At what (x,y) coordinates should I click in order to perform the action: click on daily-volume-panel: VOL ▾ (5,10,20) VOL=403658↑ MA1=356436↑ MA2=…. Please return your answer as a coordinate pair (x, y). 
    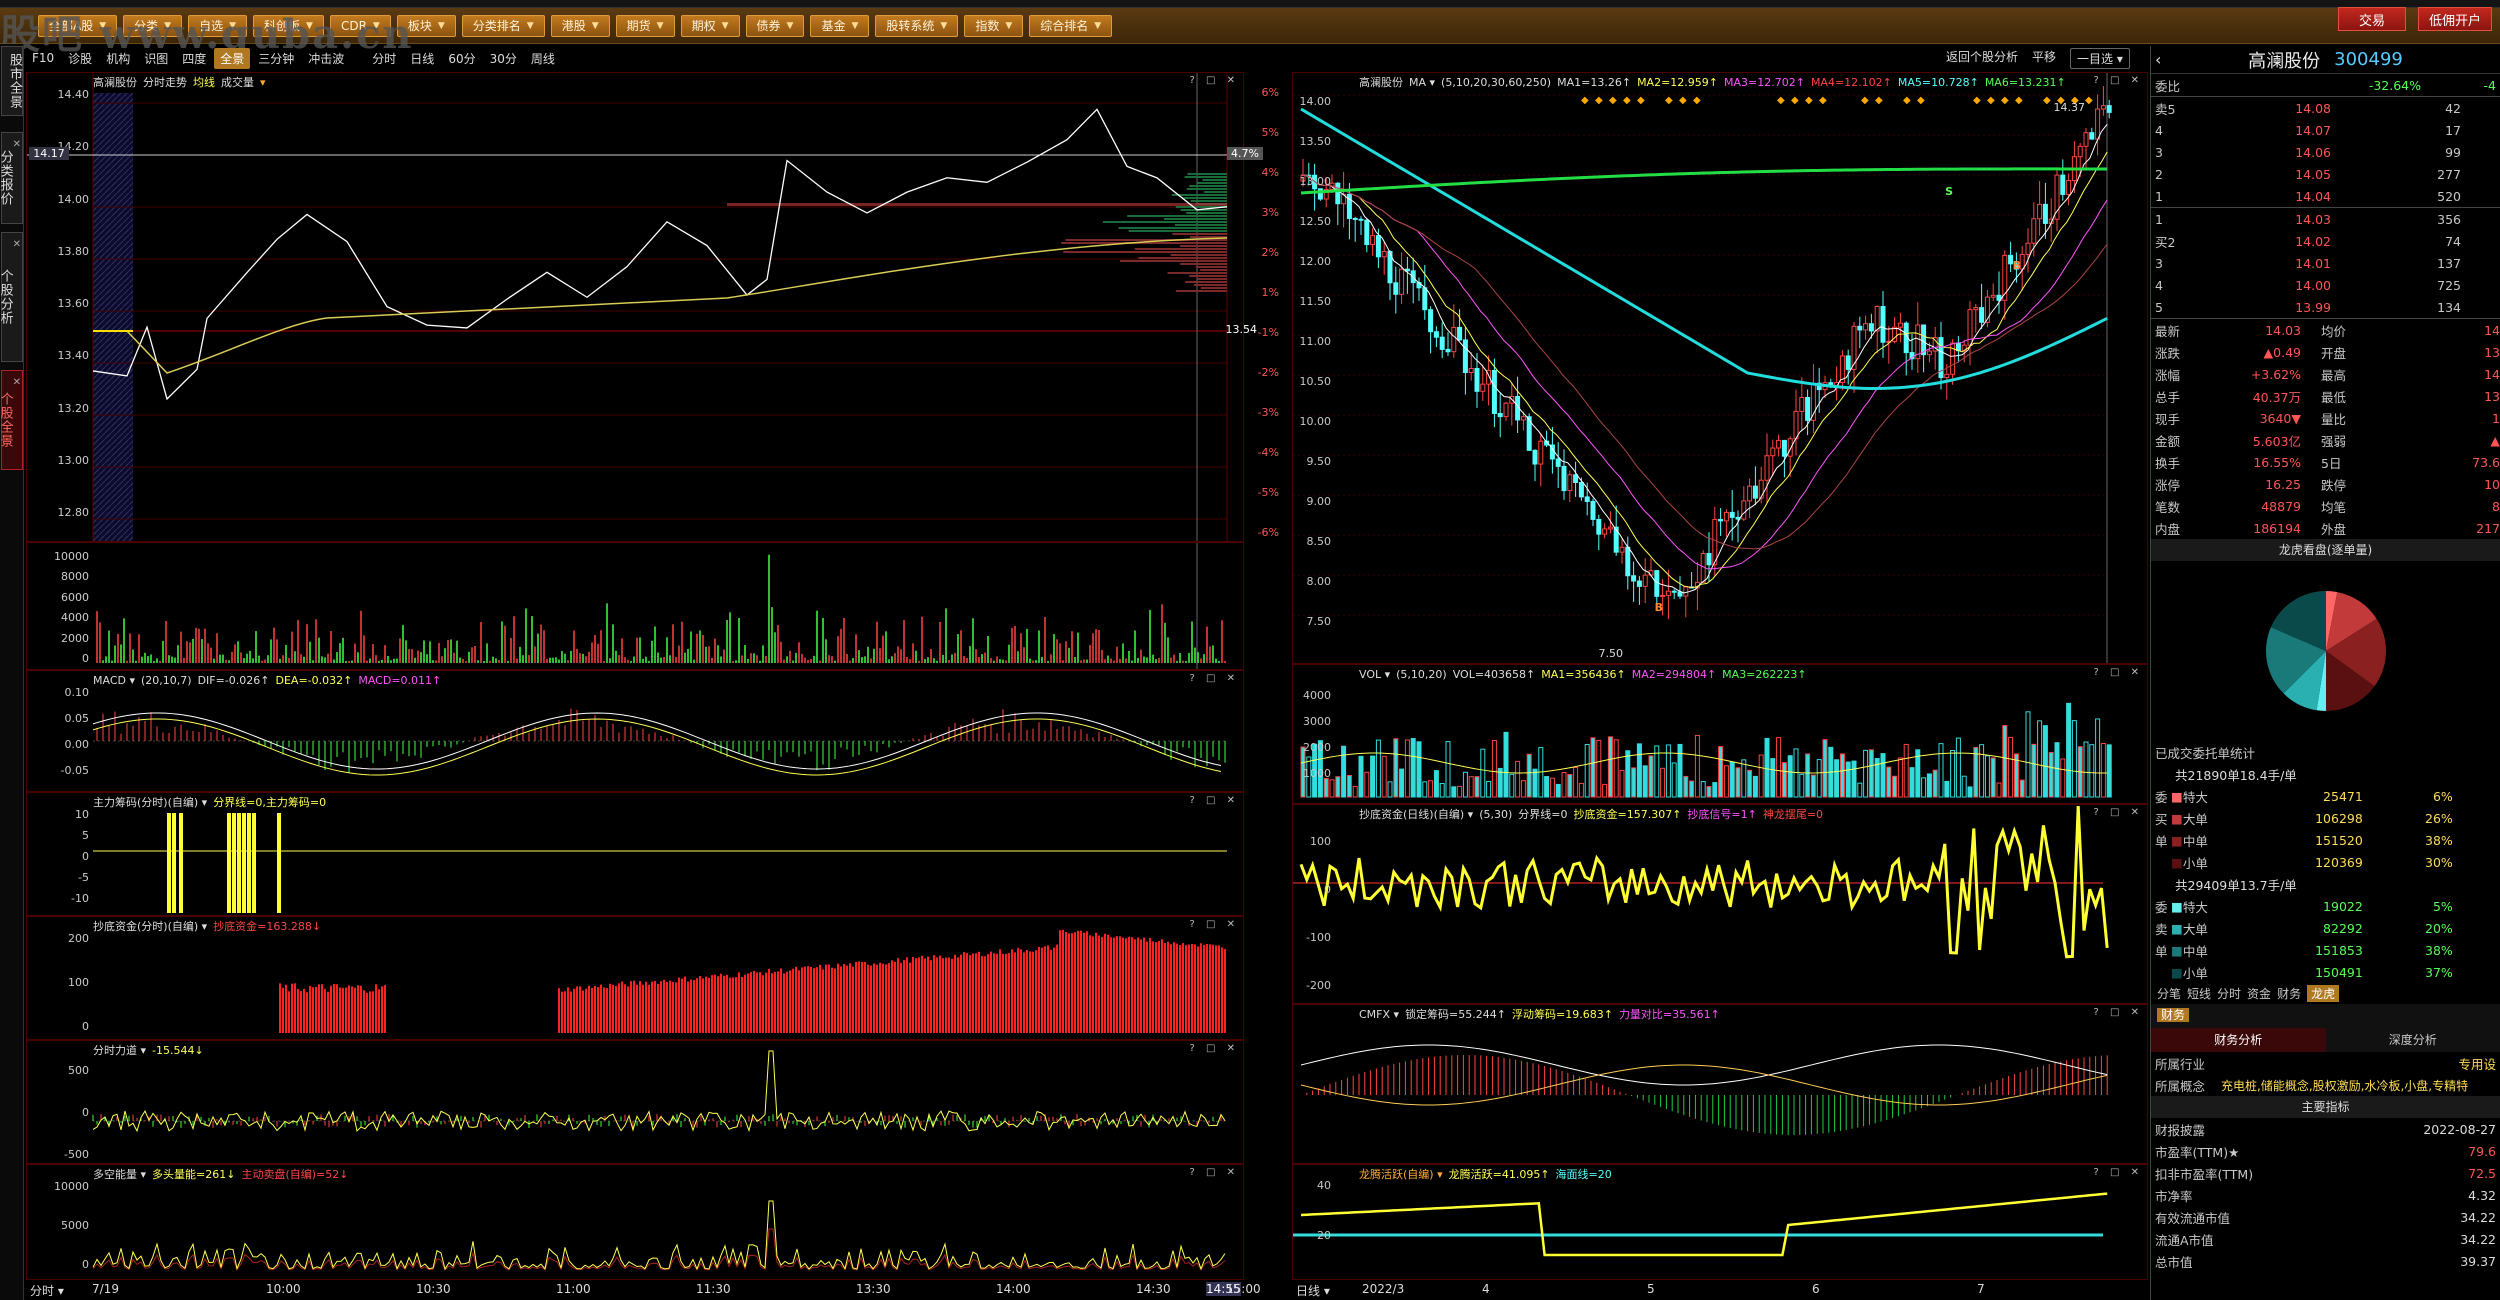
    Looking at the image, I should click on (1720, 734).